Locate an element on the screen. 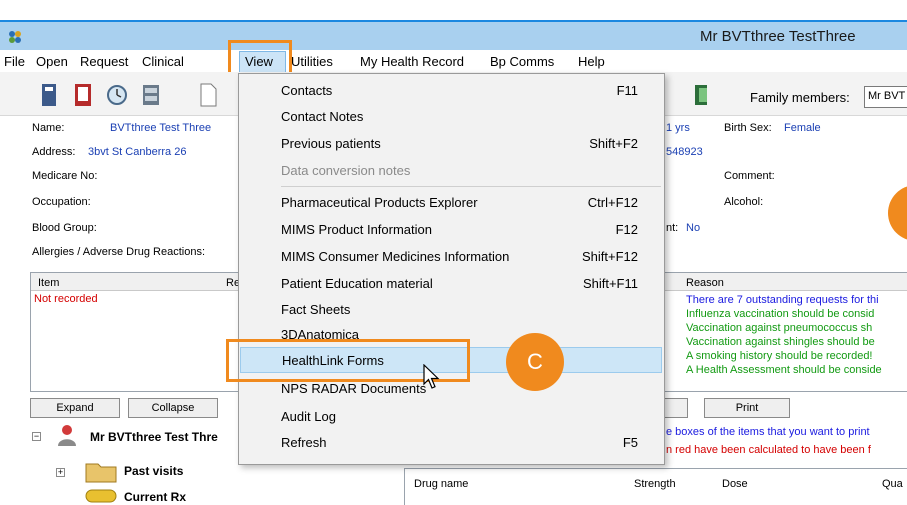 The width and height of the screenshot is (907, 505). menu-item-mims-product-information: MIMS Product Information F12 is located at coordinates (451, 230).